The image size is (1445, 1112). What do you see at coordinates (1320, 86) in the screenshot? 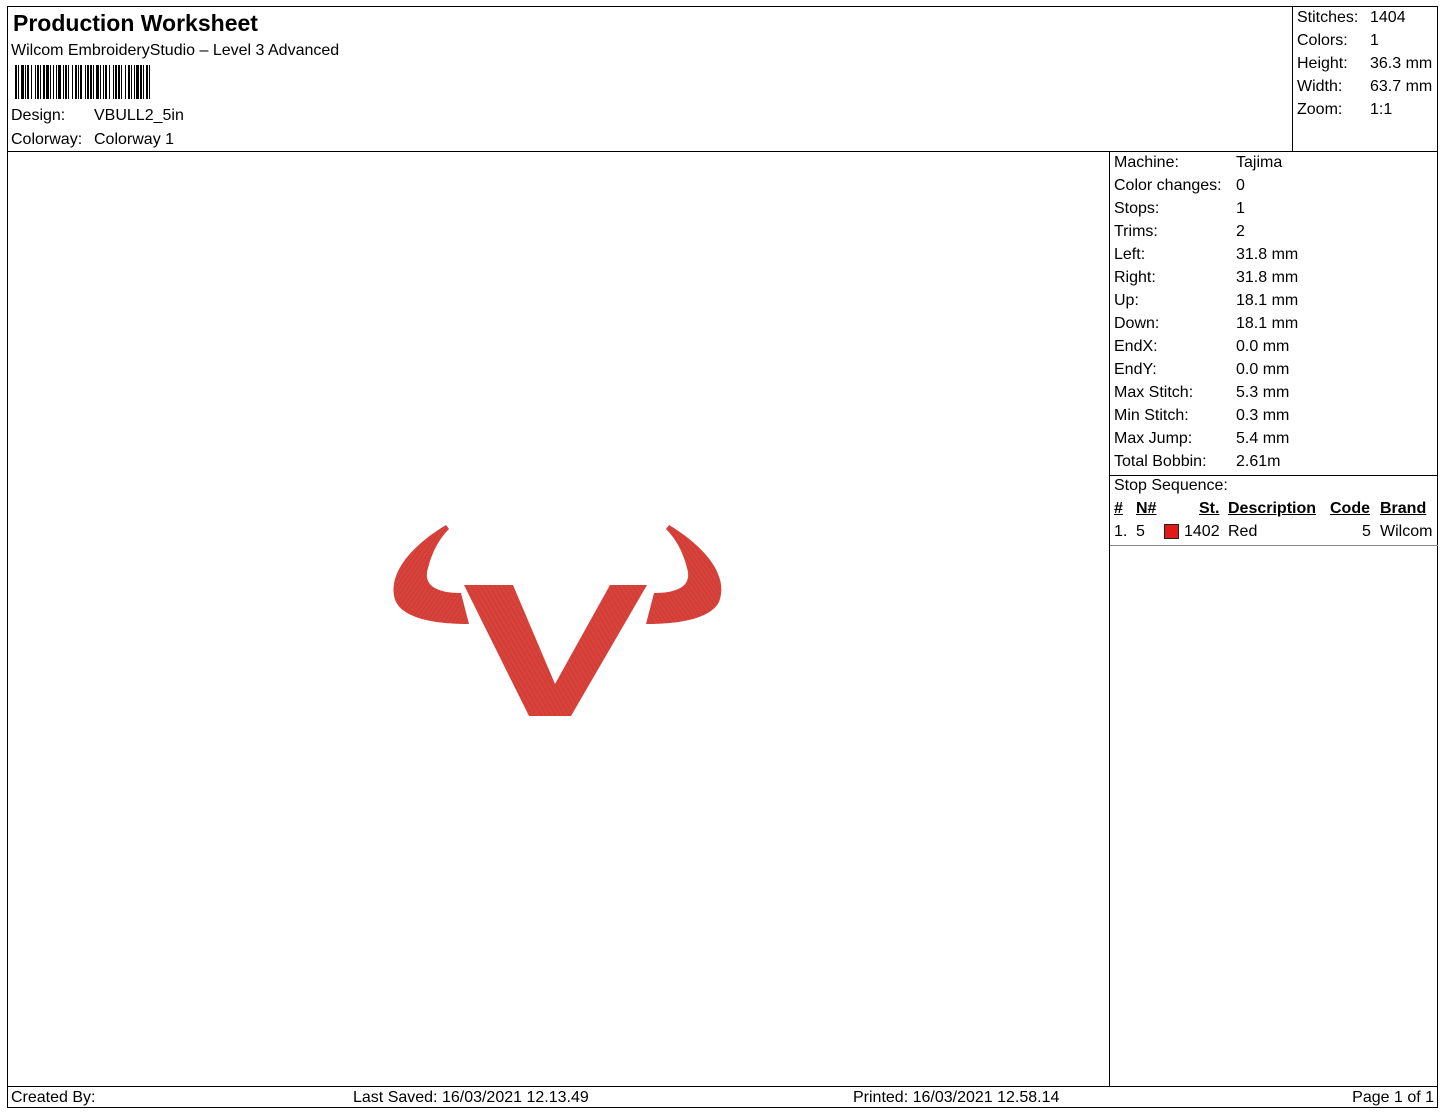
I see `width-label: Width:` at bounding box center [1320, 86].